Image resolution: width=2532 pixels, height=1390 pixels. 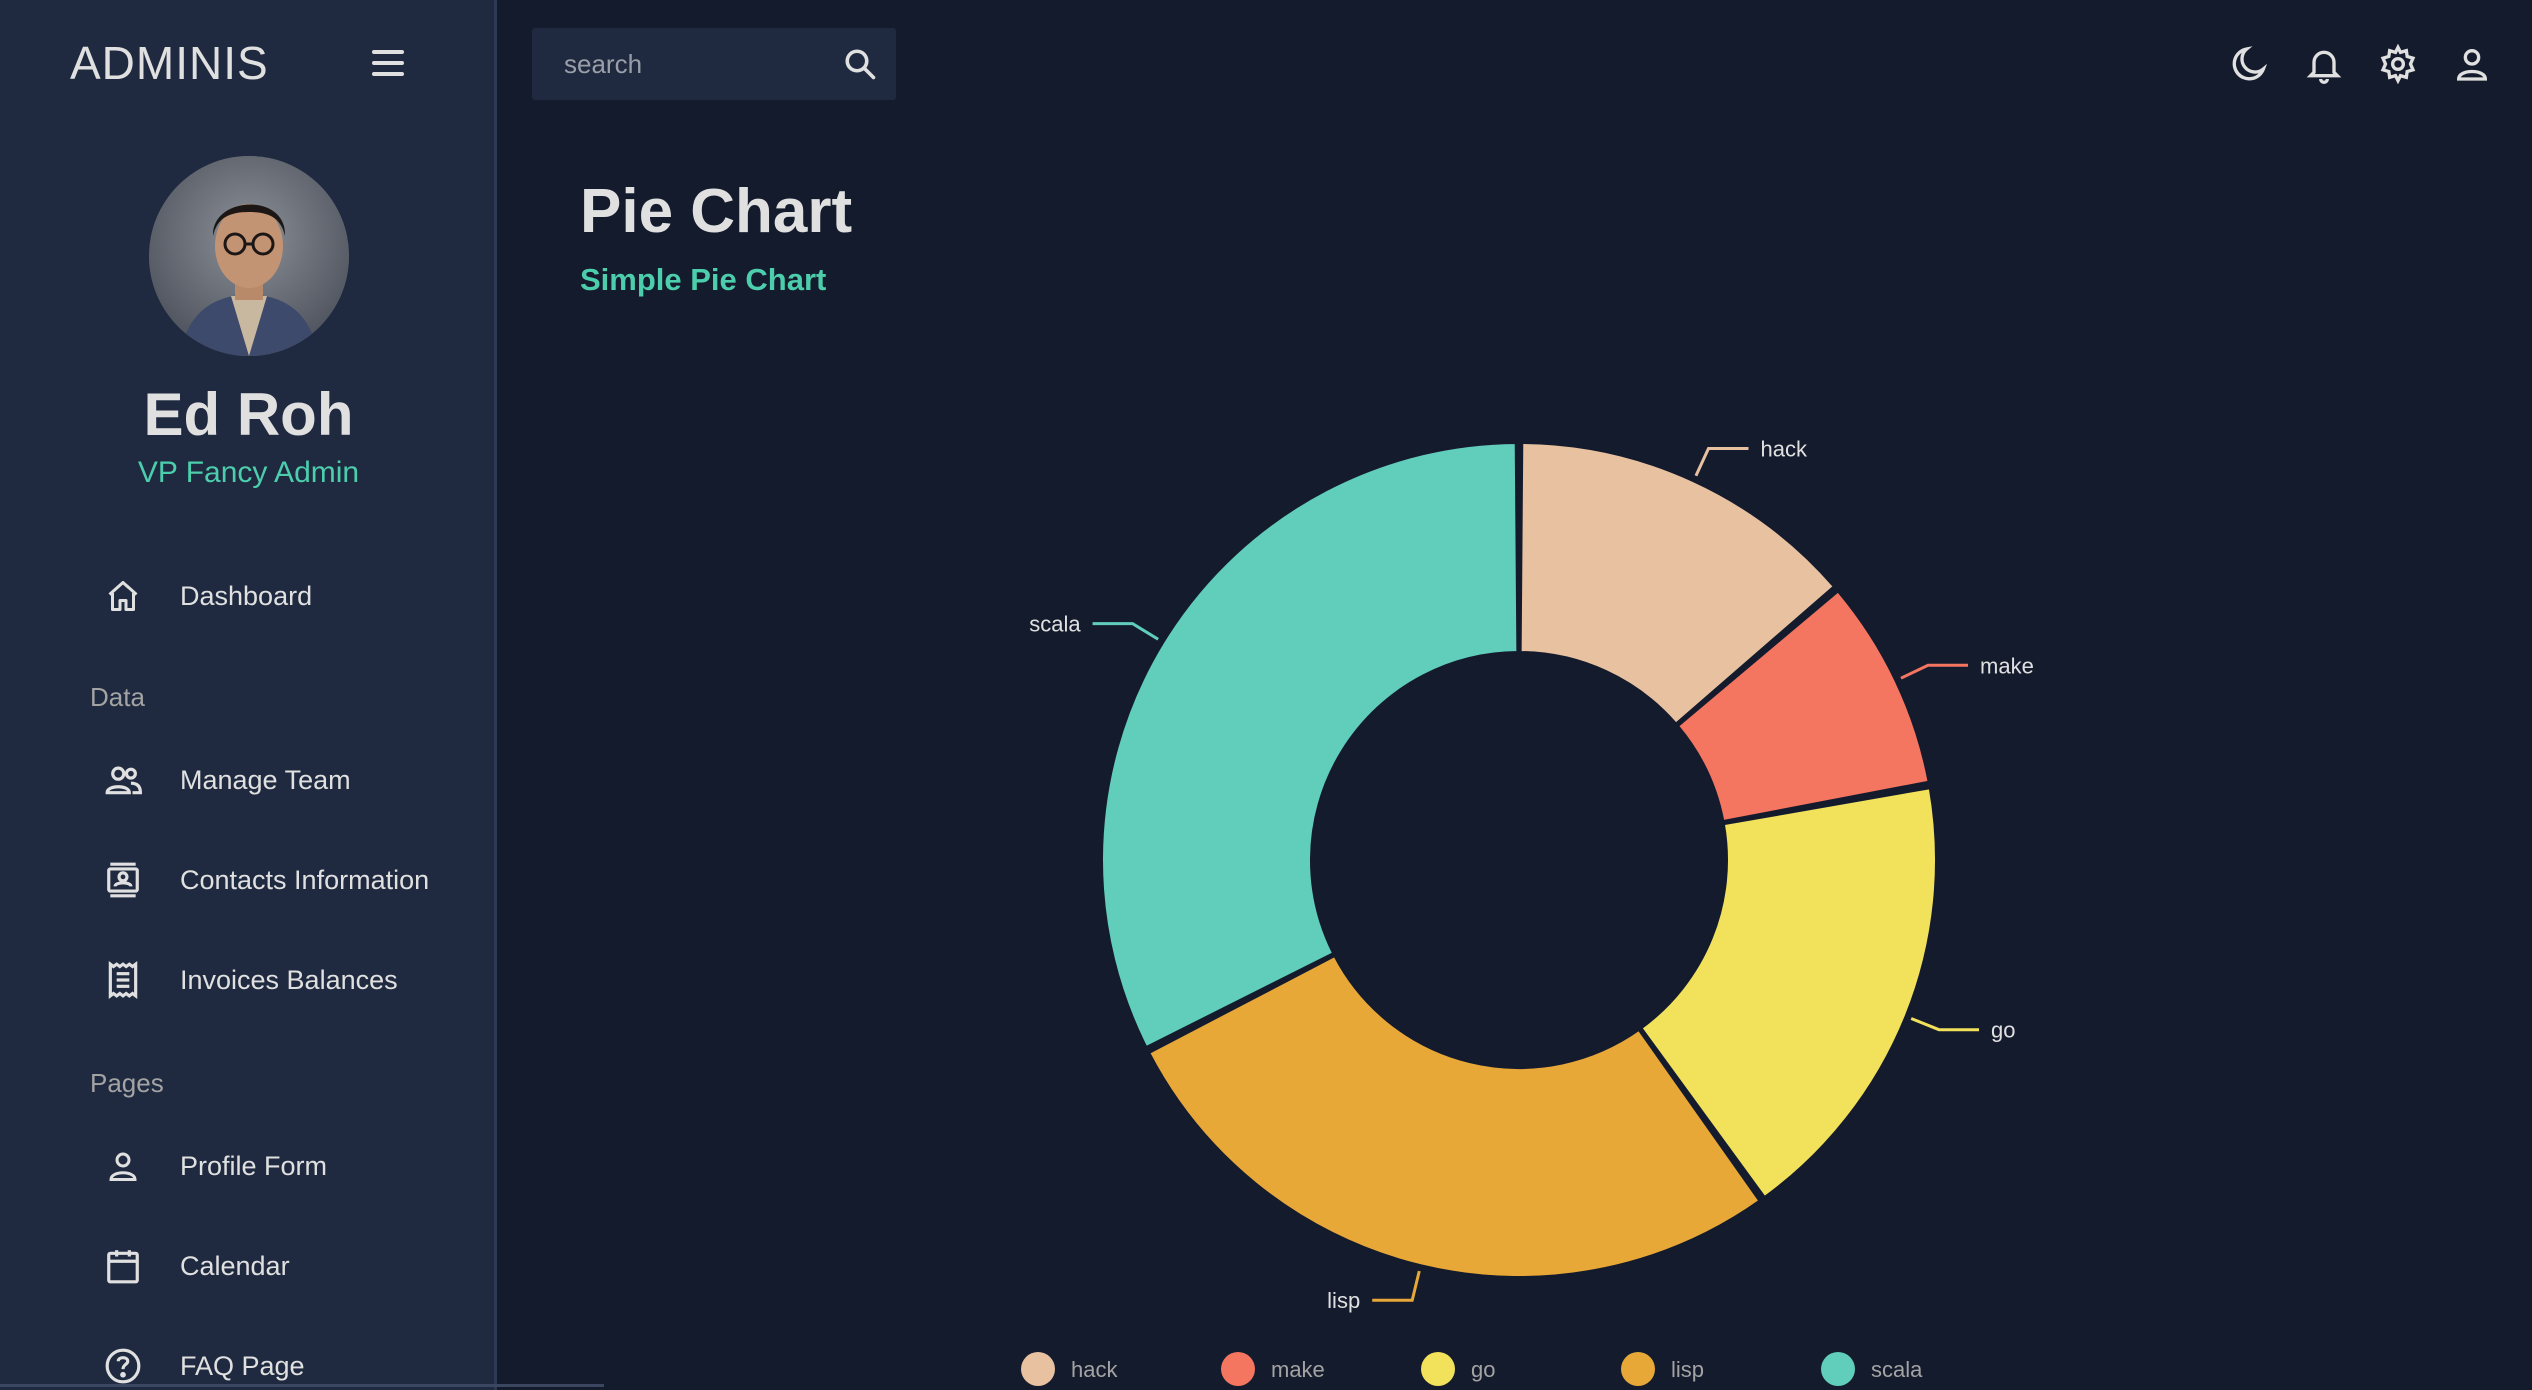 I want to click on pie-label-go: go, so click(x=2003, y=1030).